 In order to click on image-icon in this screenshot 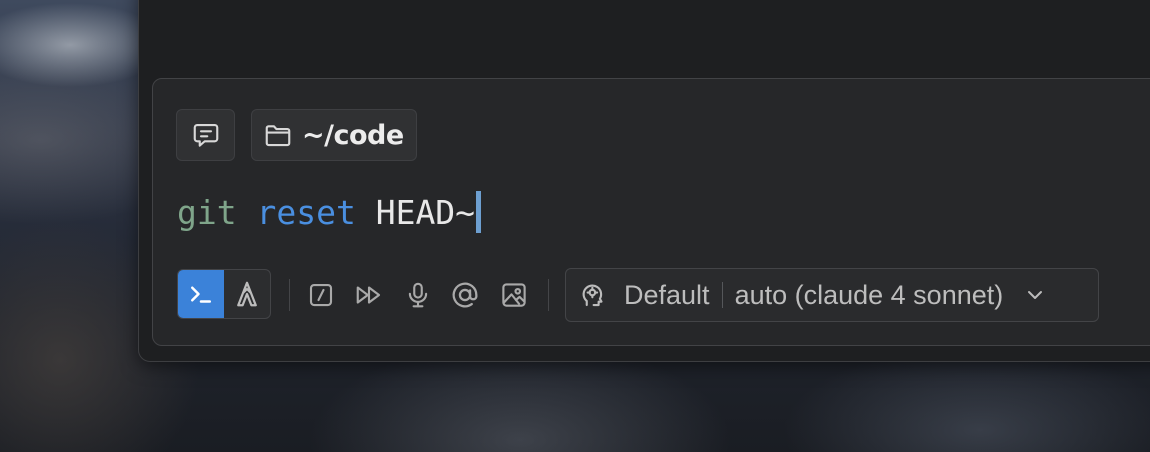, I will do `click(514, 295)`.